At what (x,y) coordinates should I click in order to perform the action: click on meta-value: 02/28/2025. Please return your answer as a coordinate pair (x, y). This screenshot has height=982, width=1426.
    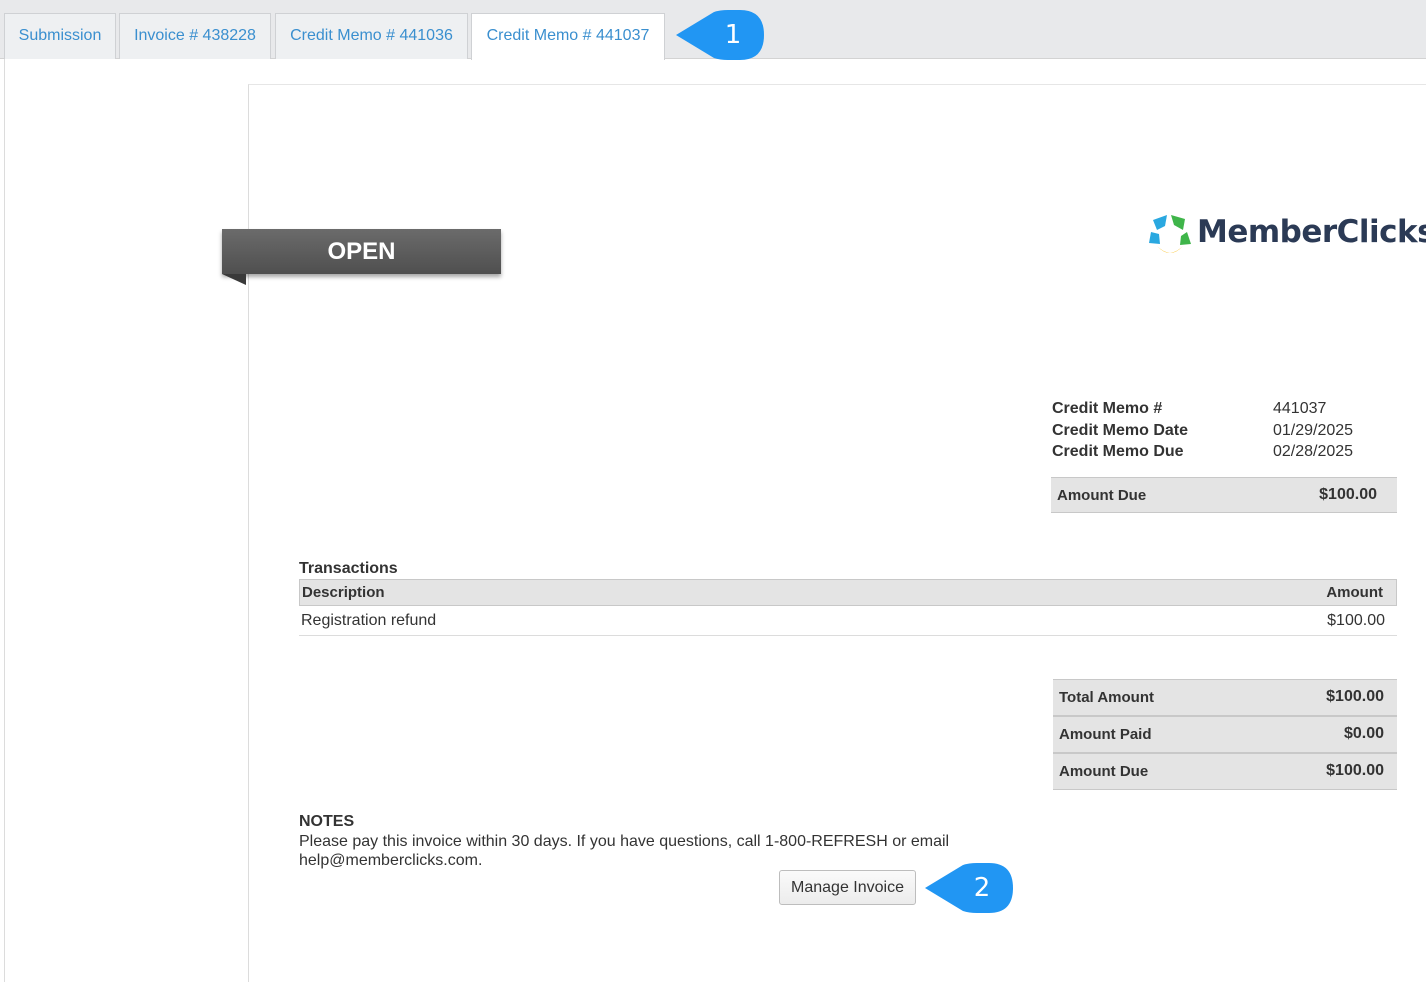
    Looking at the image, I should click on (1313, 451).